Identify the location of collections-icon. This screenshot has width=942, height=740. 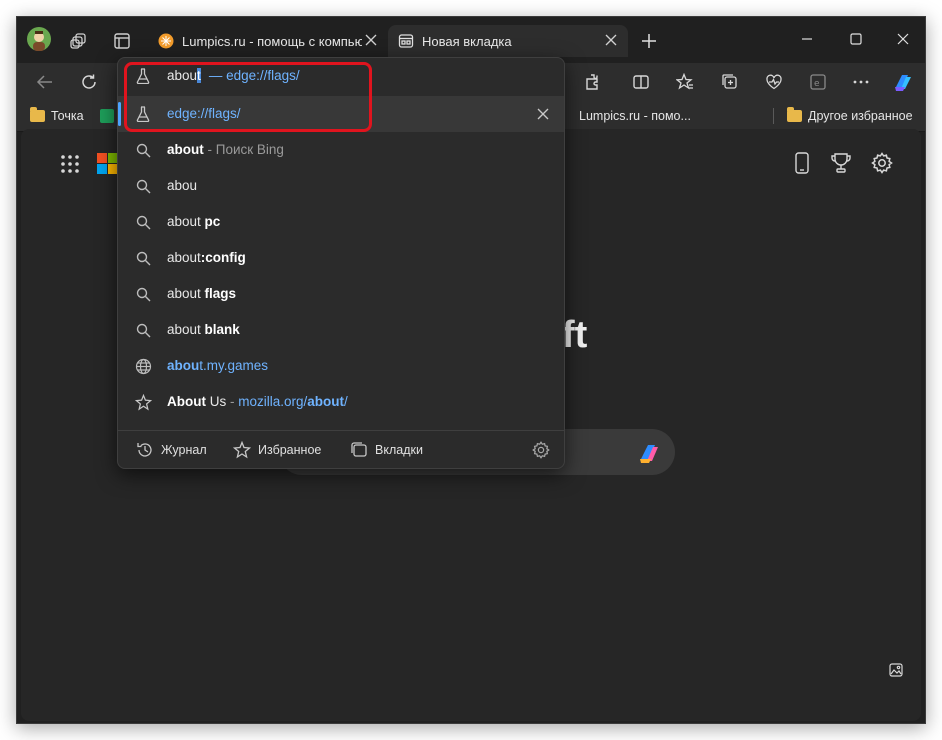
(730, 82).